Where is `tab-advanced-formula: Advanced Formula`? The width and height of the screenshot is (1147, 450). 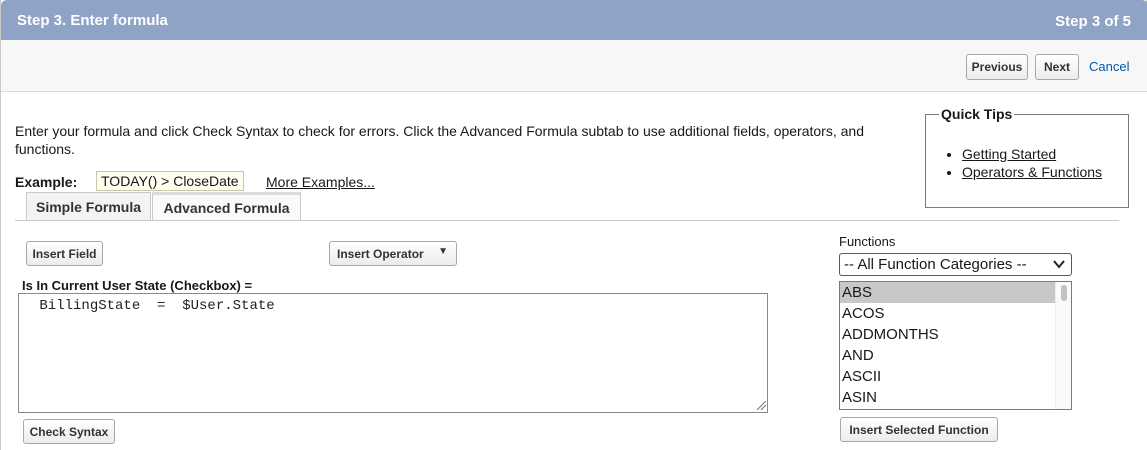
tab-advanced-formula: Advanced Formula is located at coordinates (226, 206).